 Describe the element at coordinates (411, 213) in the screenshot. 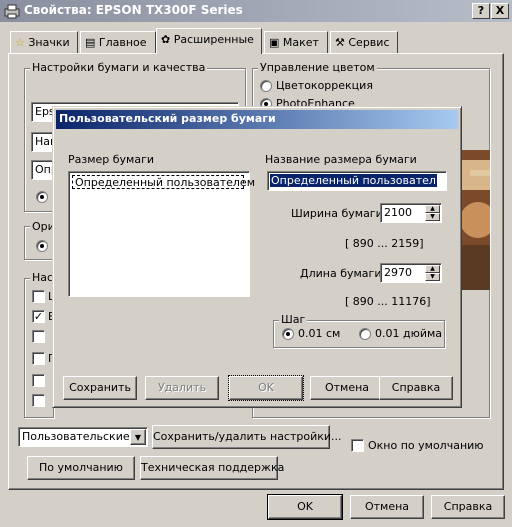

I see `width-input: 2100 ▲ ▼` at that location.